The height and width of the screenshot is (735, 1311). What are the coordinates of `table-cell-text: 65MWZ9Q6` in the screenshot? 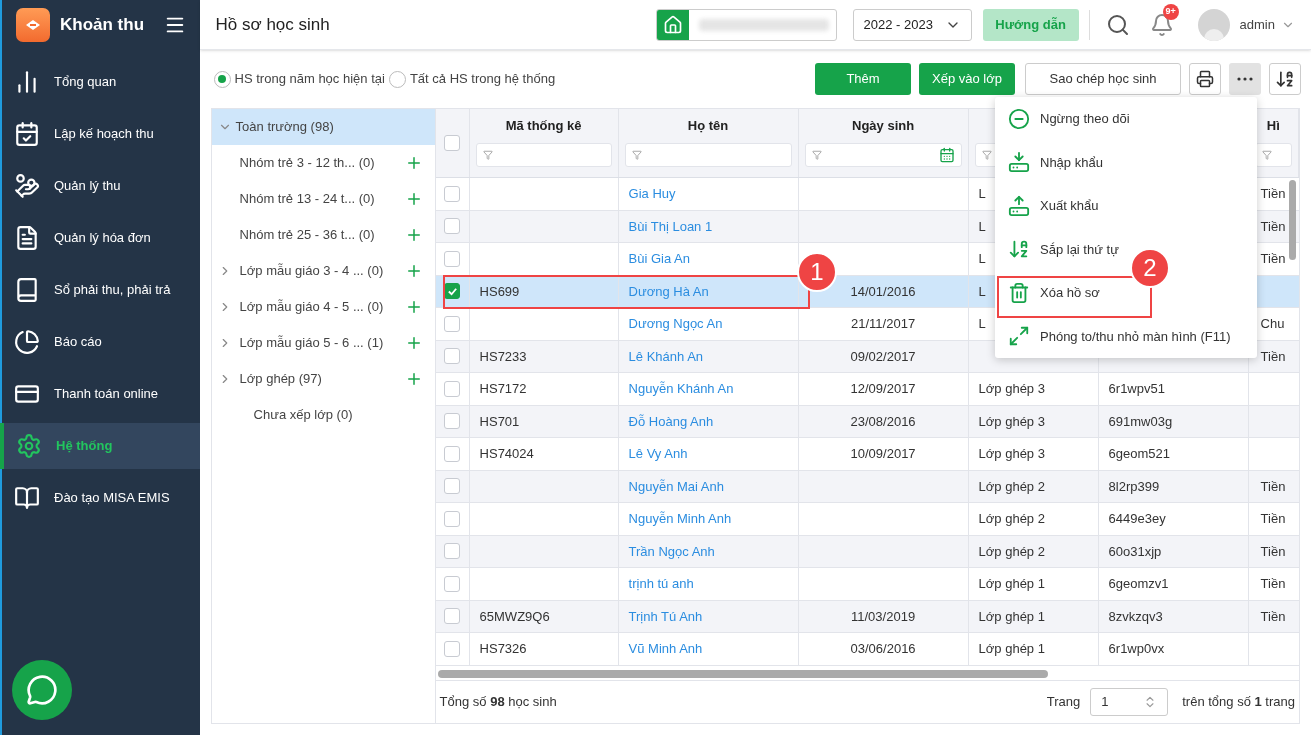 It's located at (514, 616).